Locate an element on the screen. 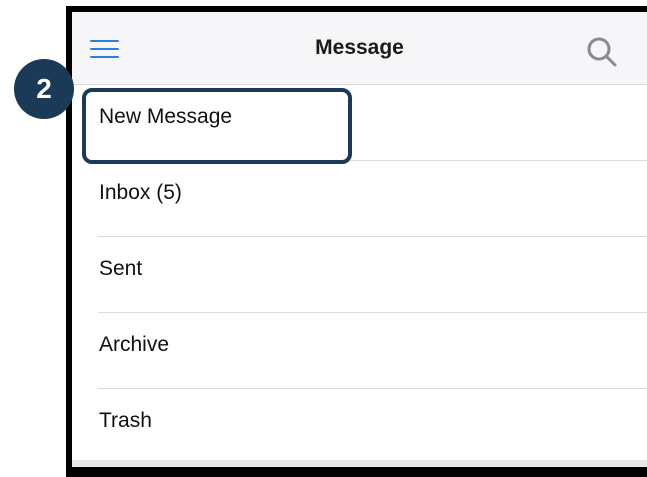  menu-item-new-message: New Message is located at coordinates (372, 123).